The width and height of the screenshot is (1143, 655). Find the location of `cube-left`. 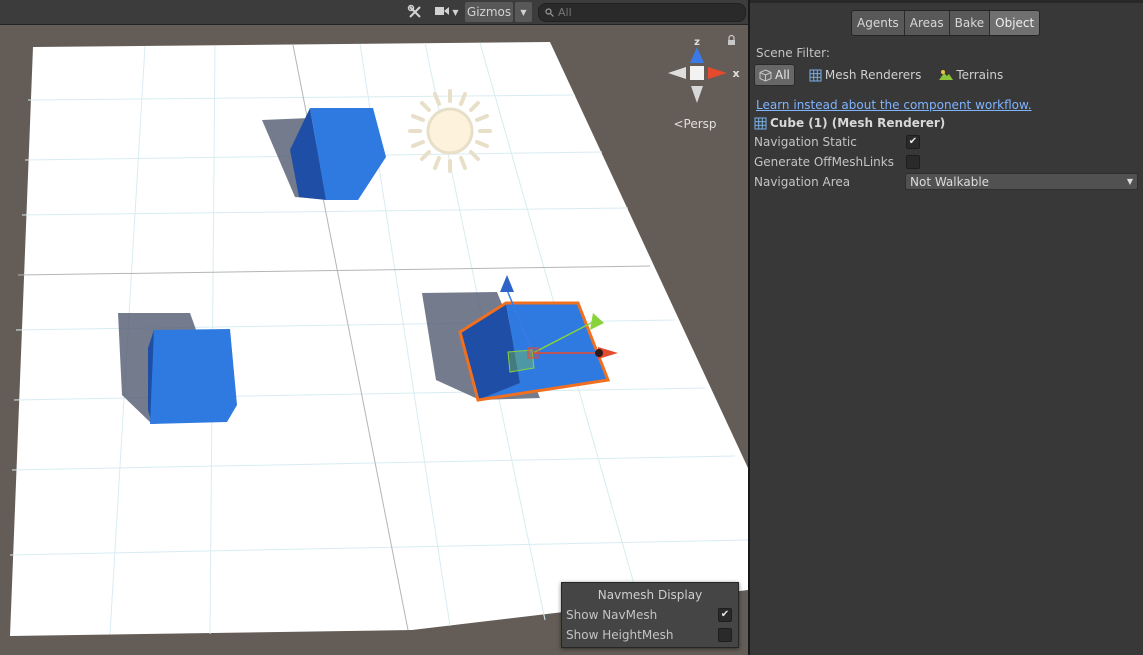

cube-left is located at coordinates (177, 368).